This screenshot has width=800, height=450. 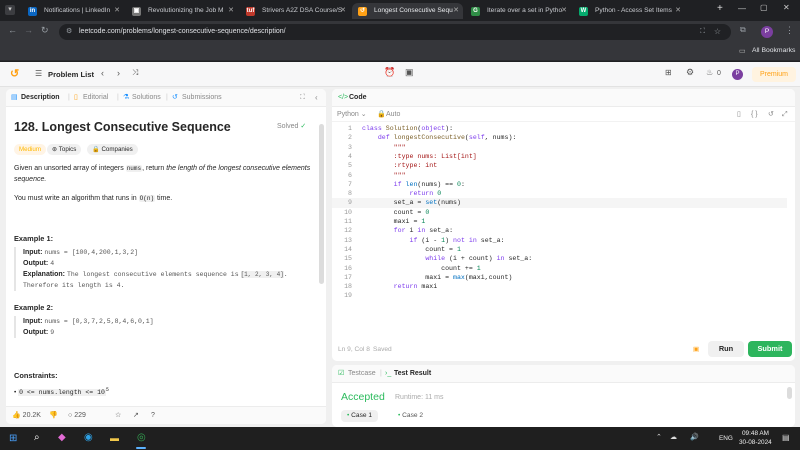 What do you see at coordinates (38, 73) in the screenshot?
I see `problem-list-icon: ☰` at bounding box center [38, 73].